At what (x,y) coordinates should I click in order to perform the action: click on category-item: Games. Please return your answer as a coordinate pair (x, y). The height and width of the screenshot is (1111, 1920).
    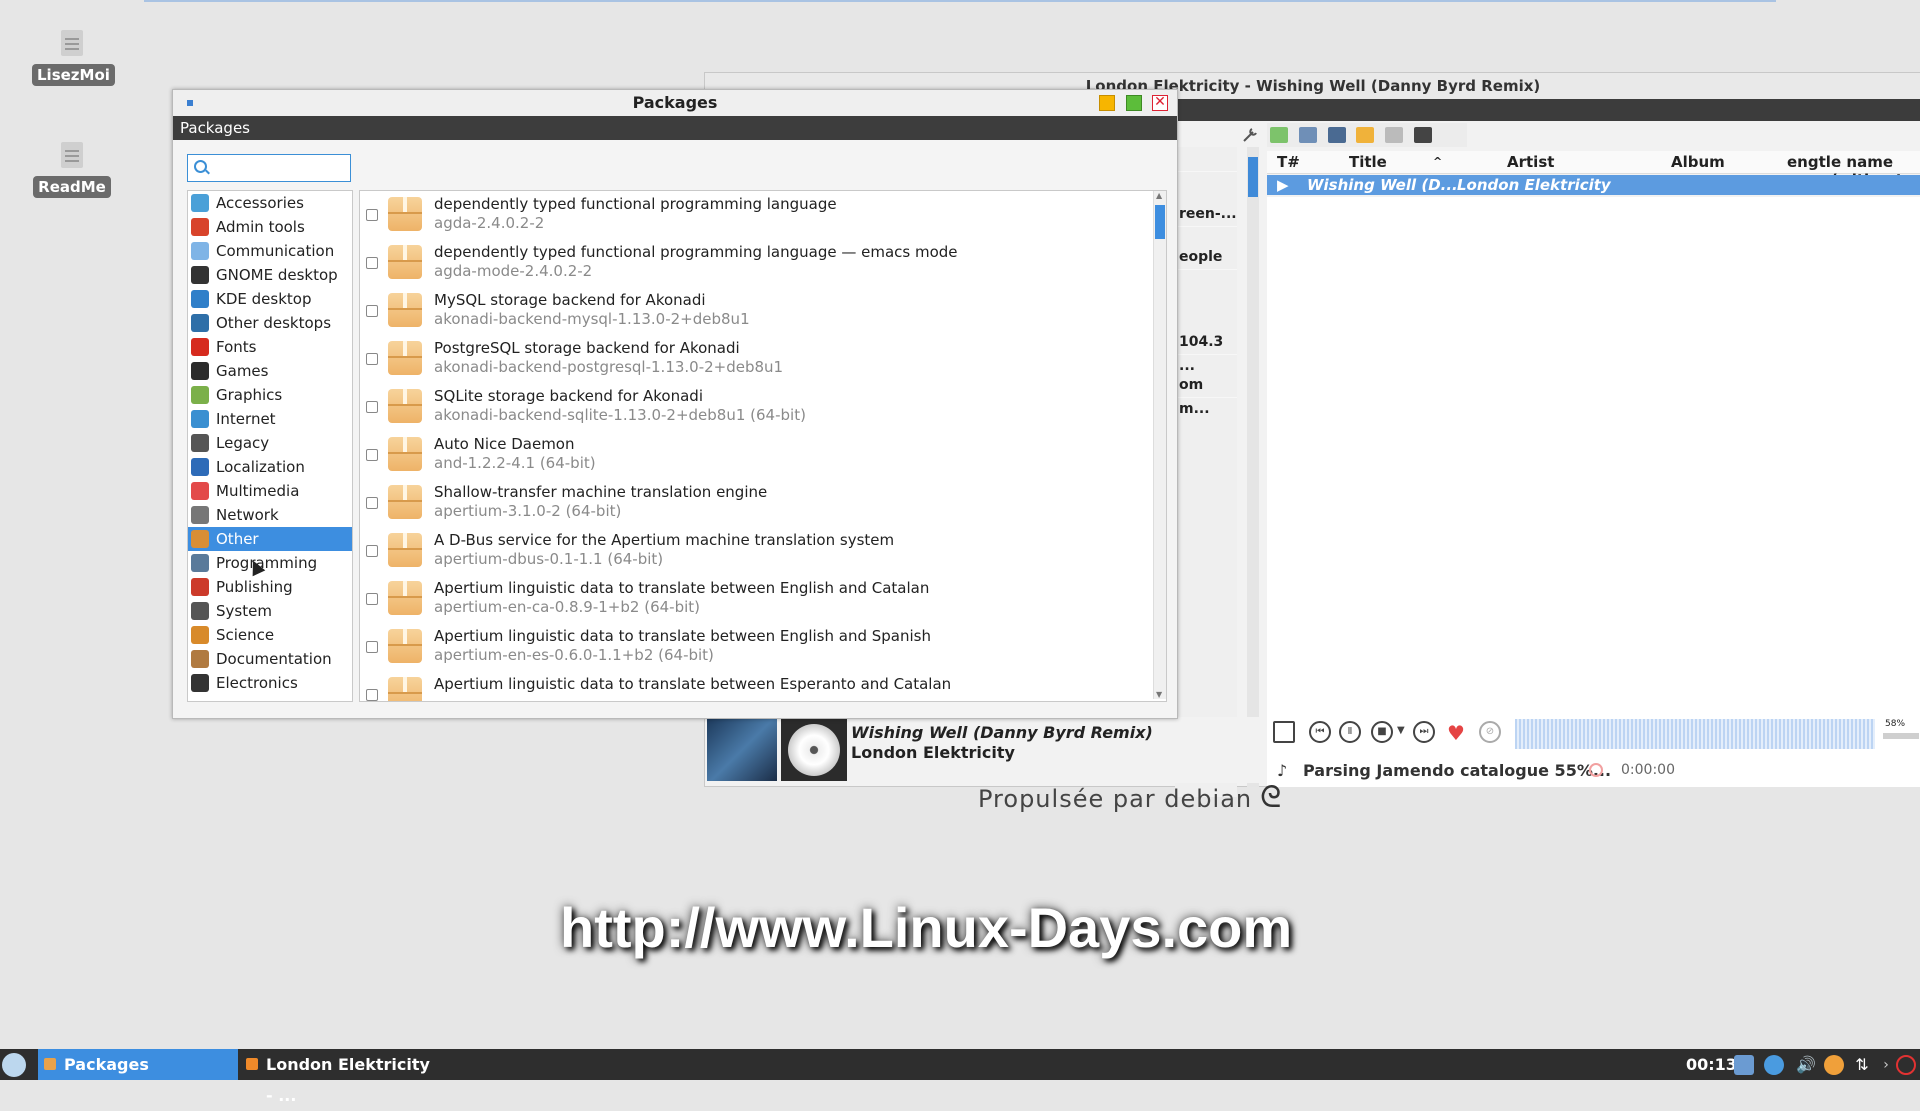
    Looking at the image, I should click on (270, 371).